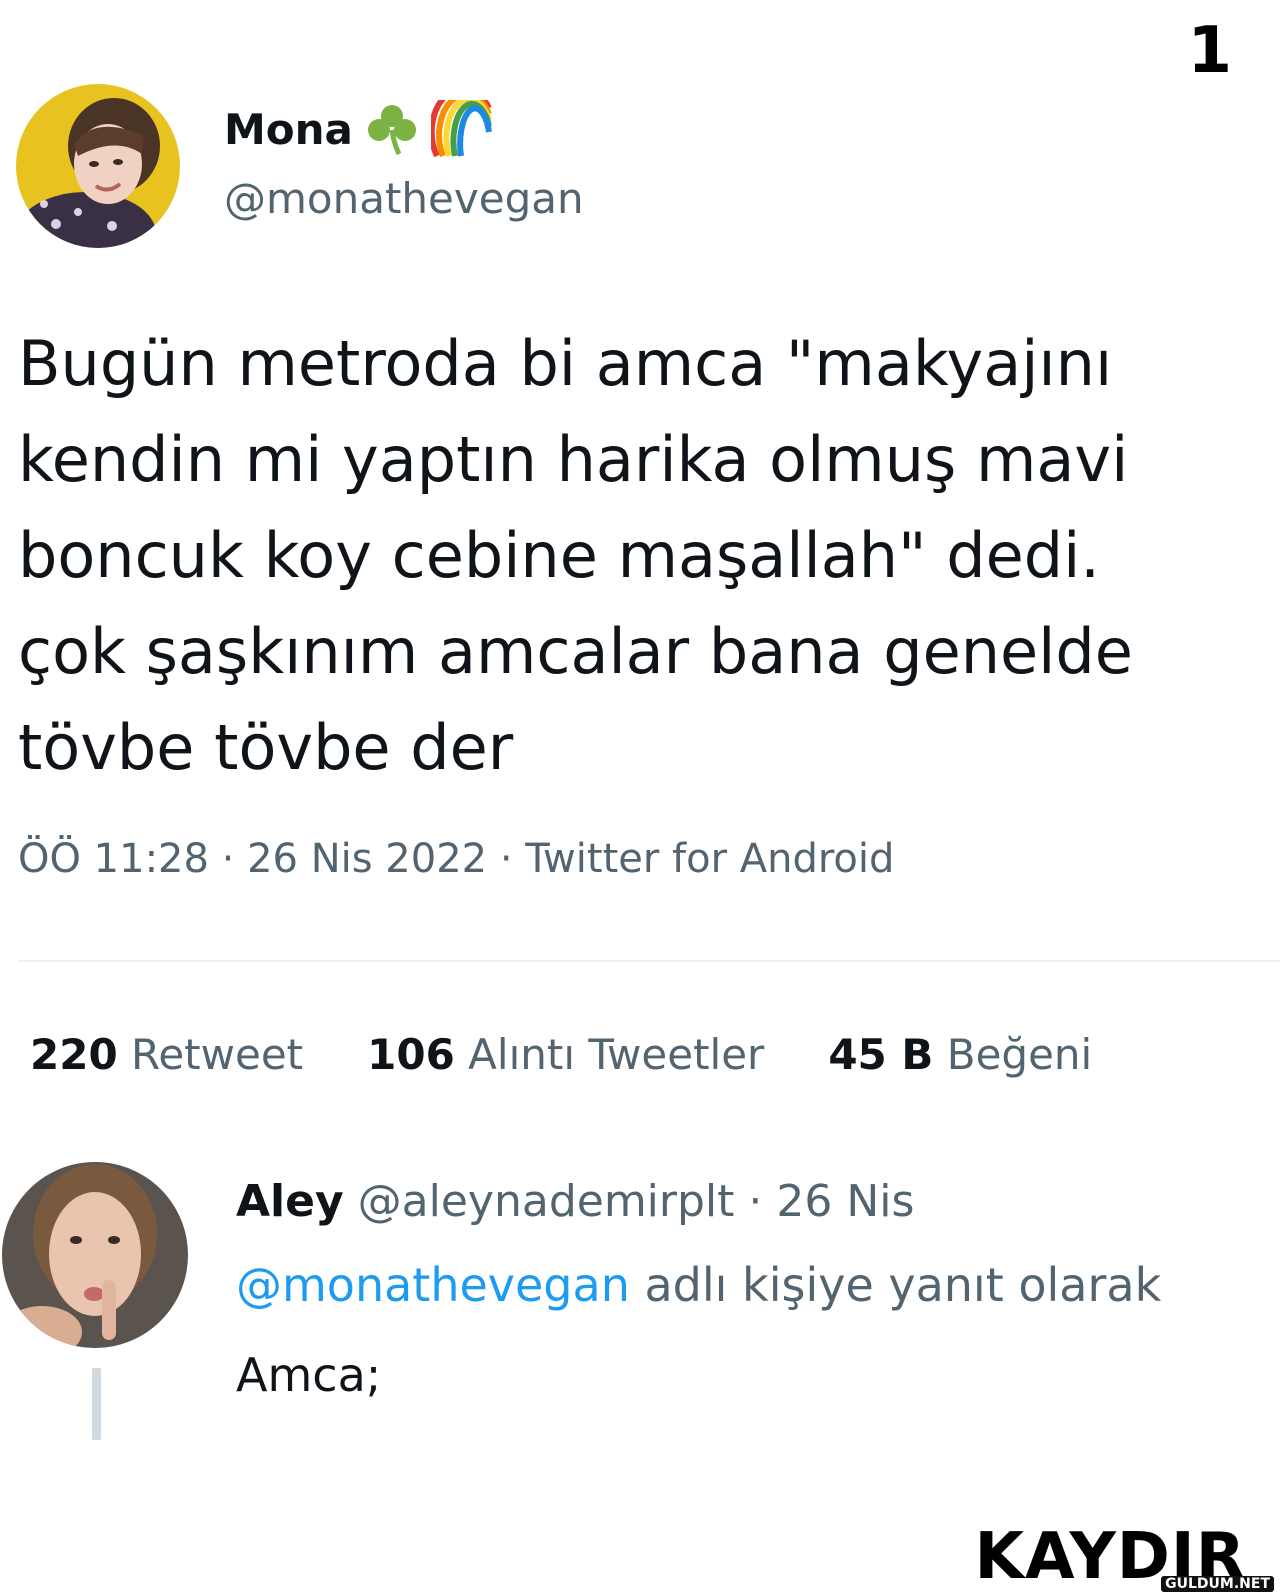 This screenshot has height=1596, width=1280. I want to click on site-watermark: GULDUM.NET, so click(1217, 1584).